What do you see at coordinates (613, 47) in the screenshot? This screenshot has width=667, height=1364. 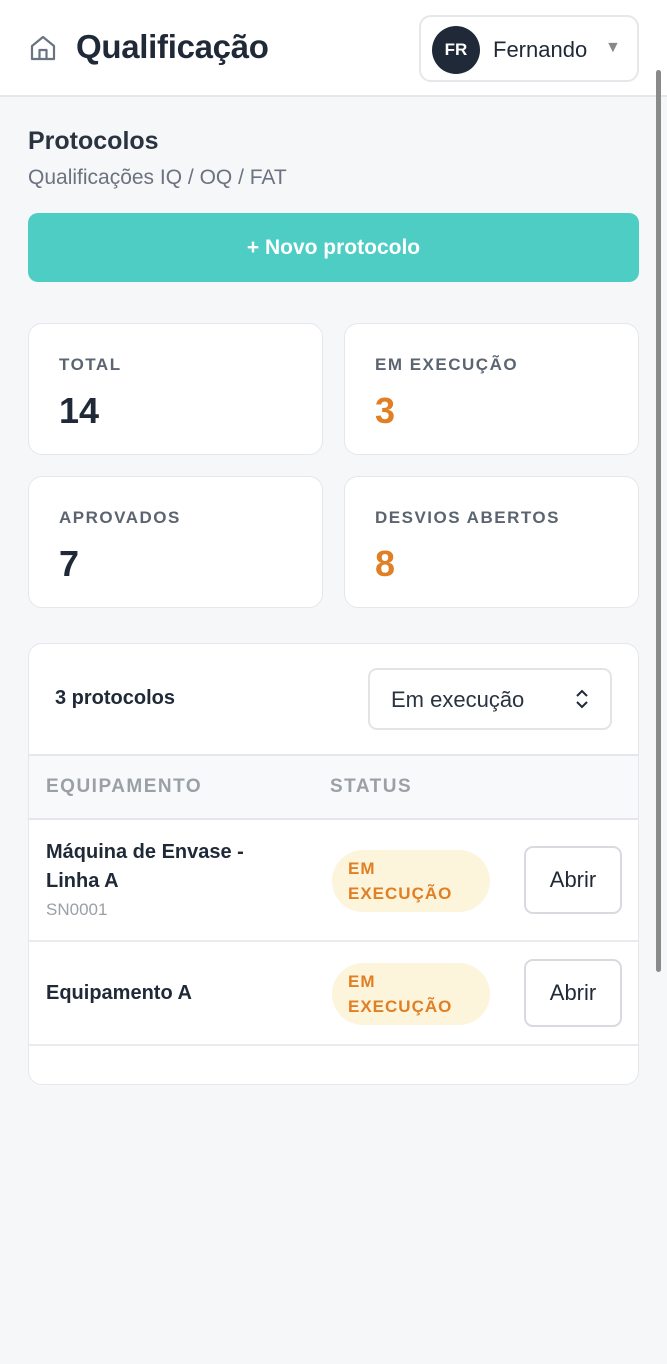 I see `caret-down-icon: ▼` at bounding box center [613, 47].